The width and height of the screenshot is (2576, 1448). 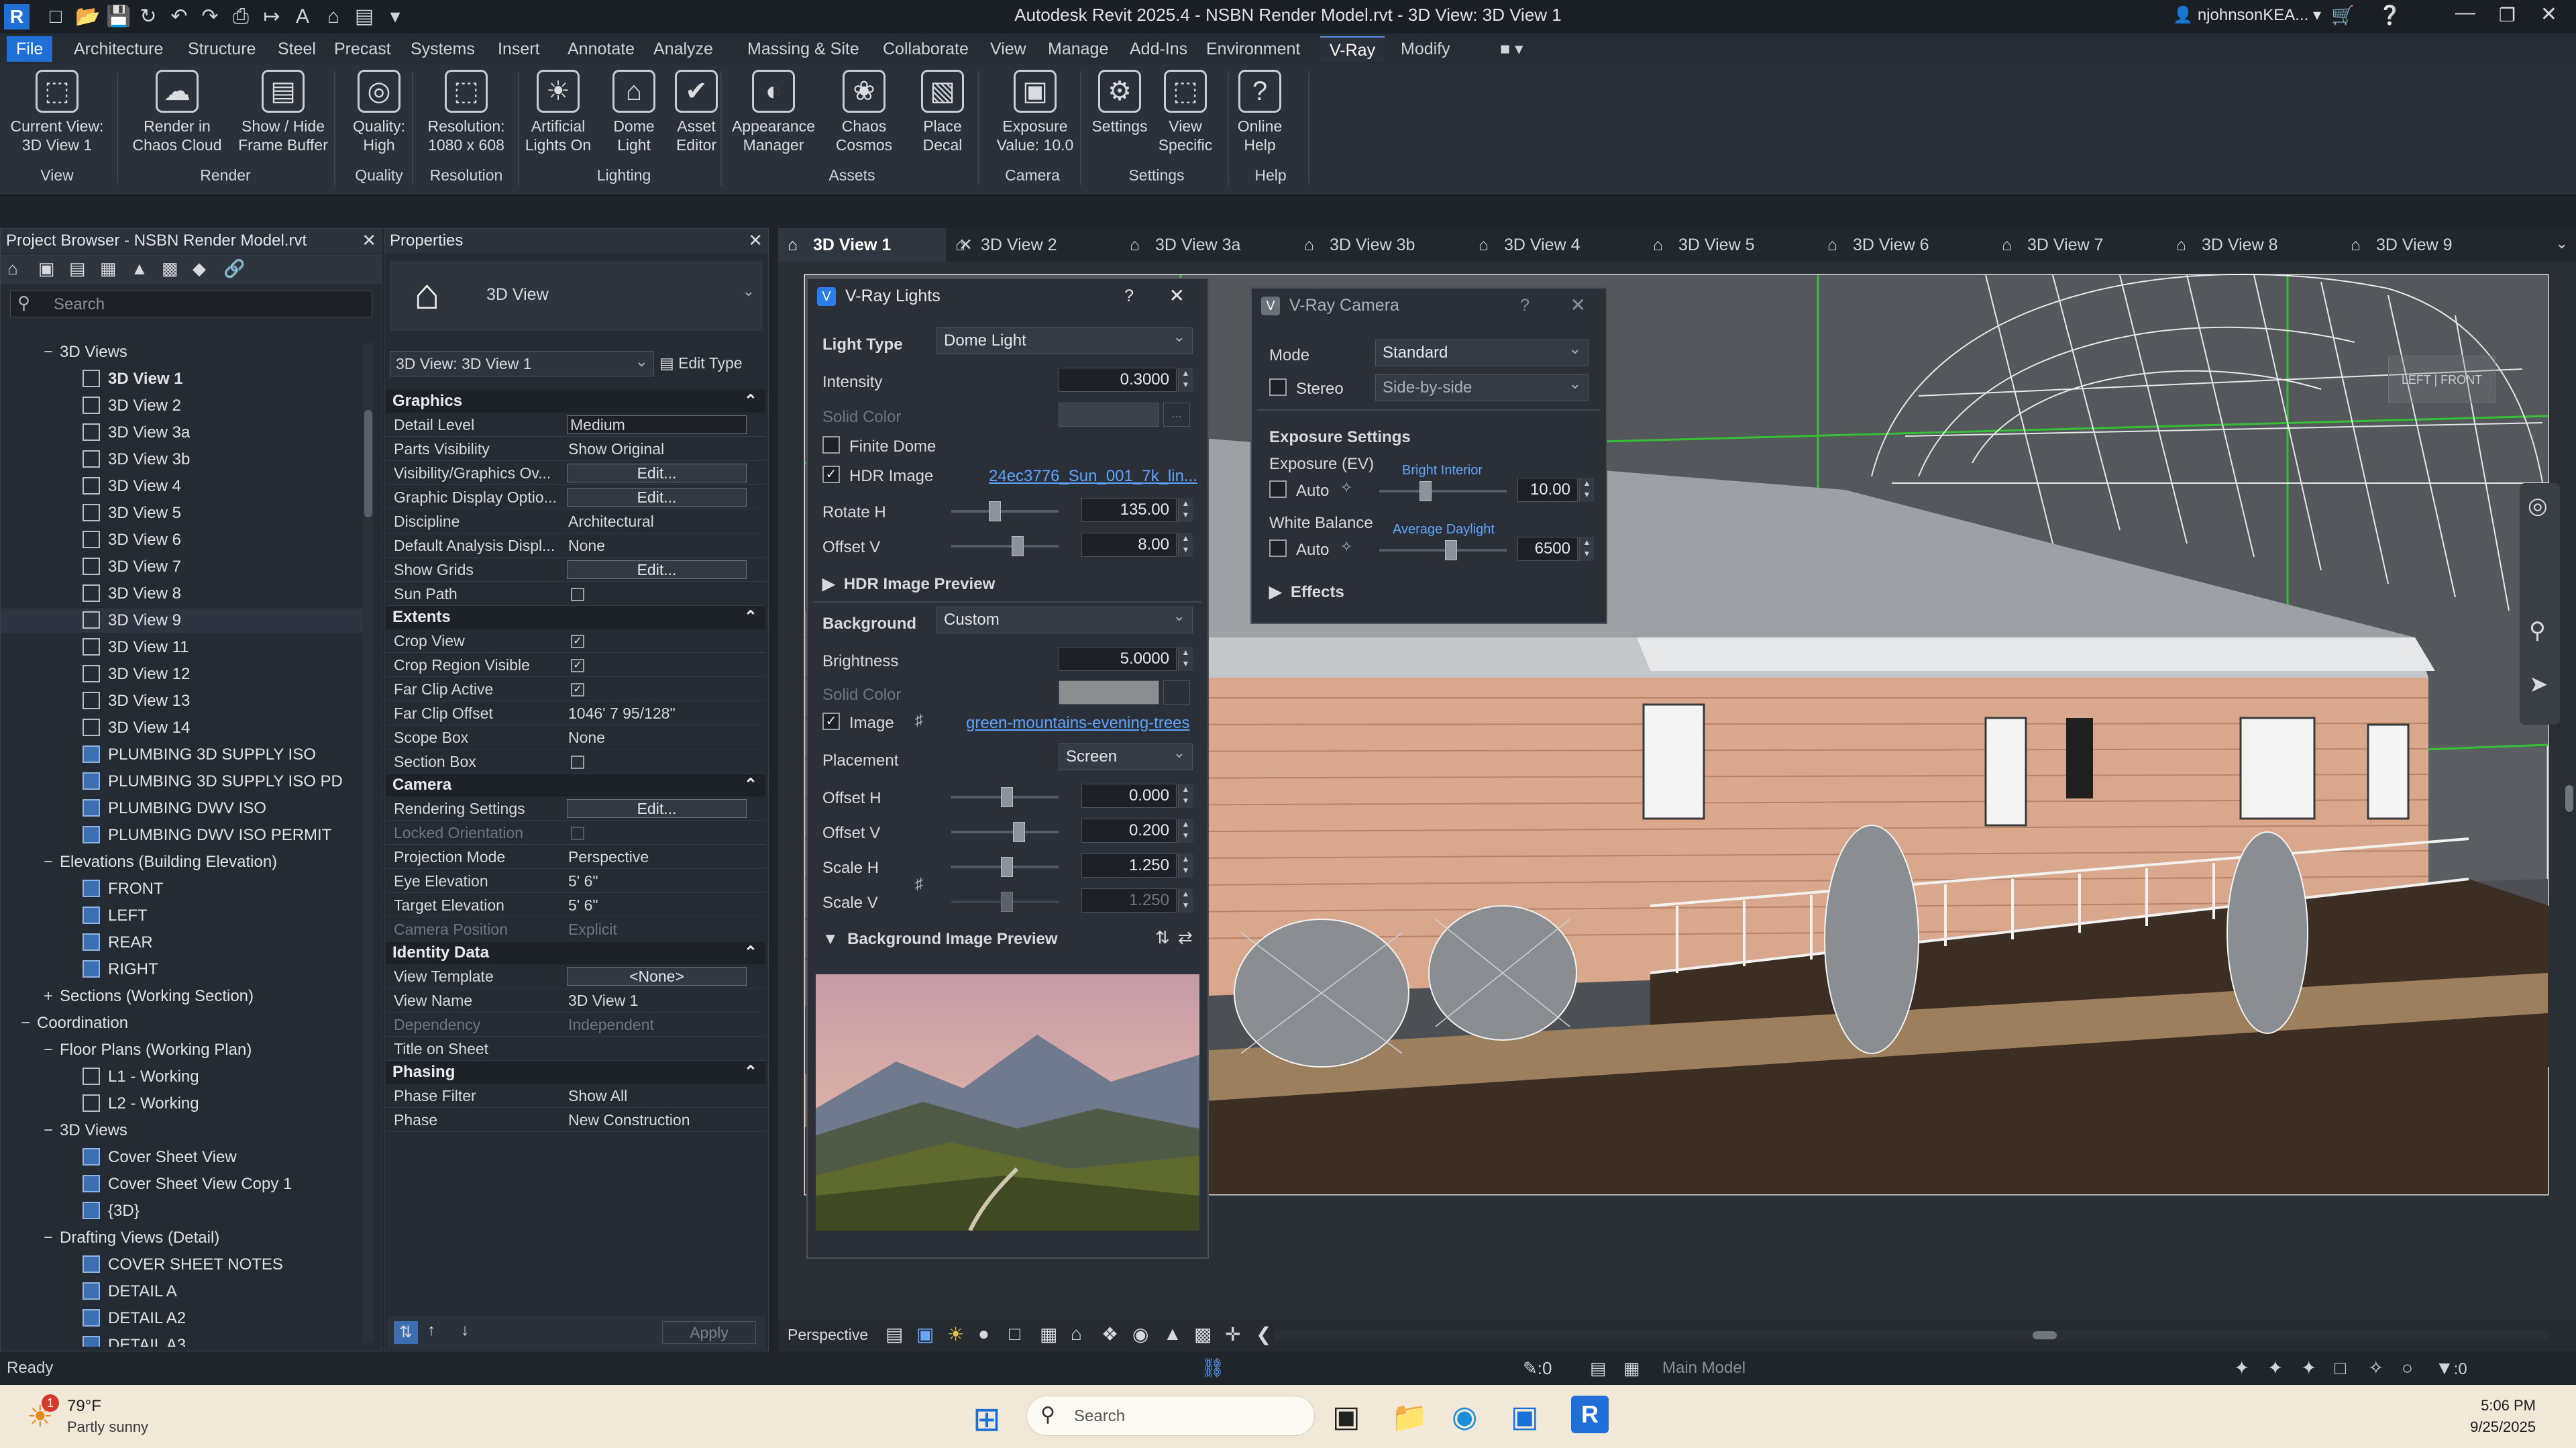 What do you see at coordinates (17, 17) in the screenshot?
I see `revit-logo-icon: R` at bounding box center [17, 17].